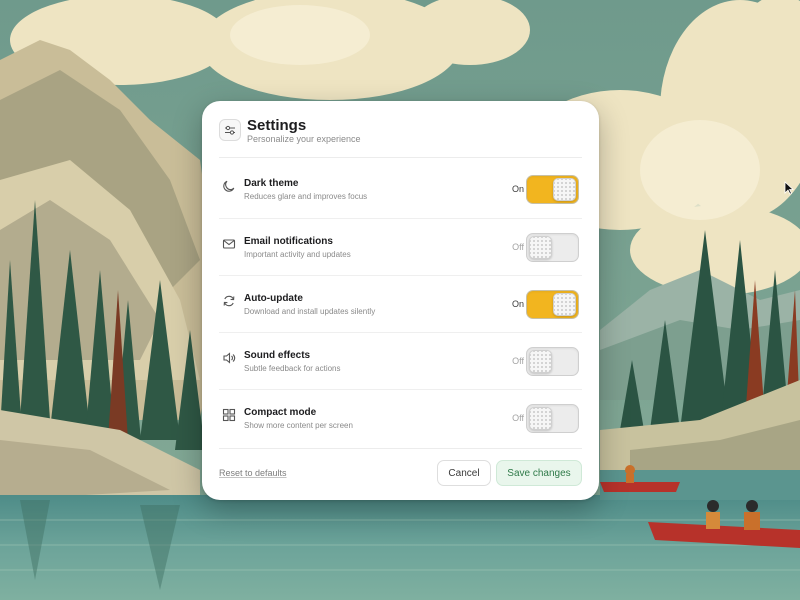 This screenshot has height=600, width=800. Describe the element at coordinates (400, 448) in the screenshot. I see `footer-divider` at that location.